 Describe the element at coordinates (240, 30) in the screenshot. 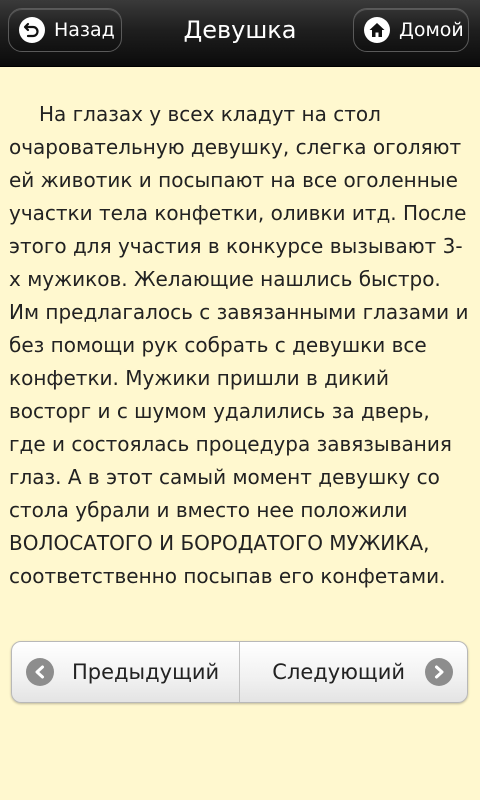

I see `page-title: Девушка` at that location.